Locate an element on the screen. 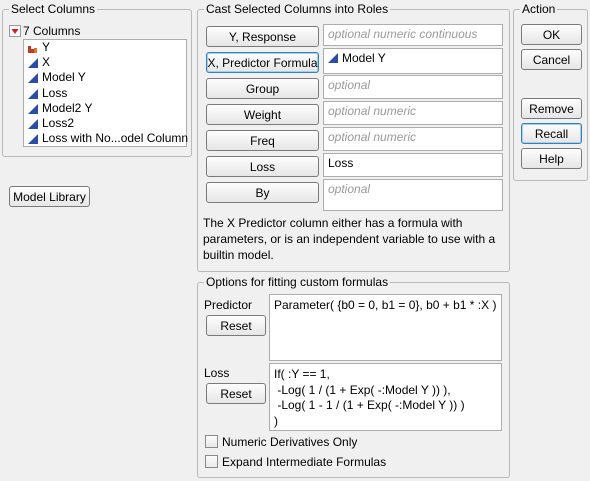 This screenshot has width=590, height=481. loss-formula-label: Loss is located at coordinates (217, 373).